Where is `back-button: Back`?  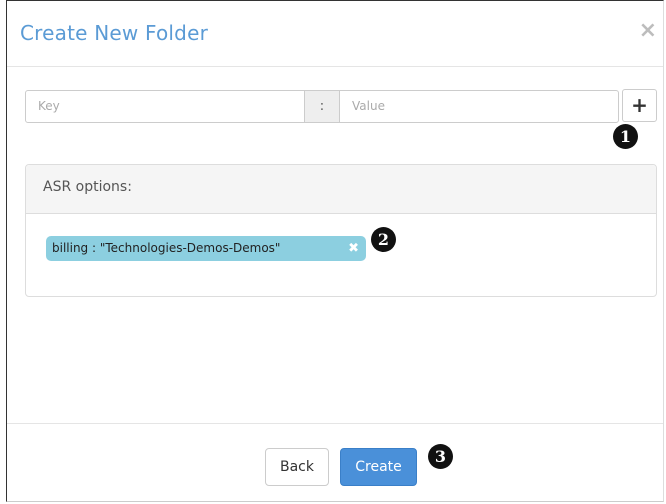
back-button: Back is located at coordinates (297, 467).